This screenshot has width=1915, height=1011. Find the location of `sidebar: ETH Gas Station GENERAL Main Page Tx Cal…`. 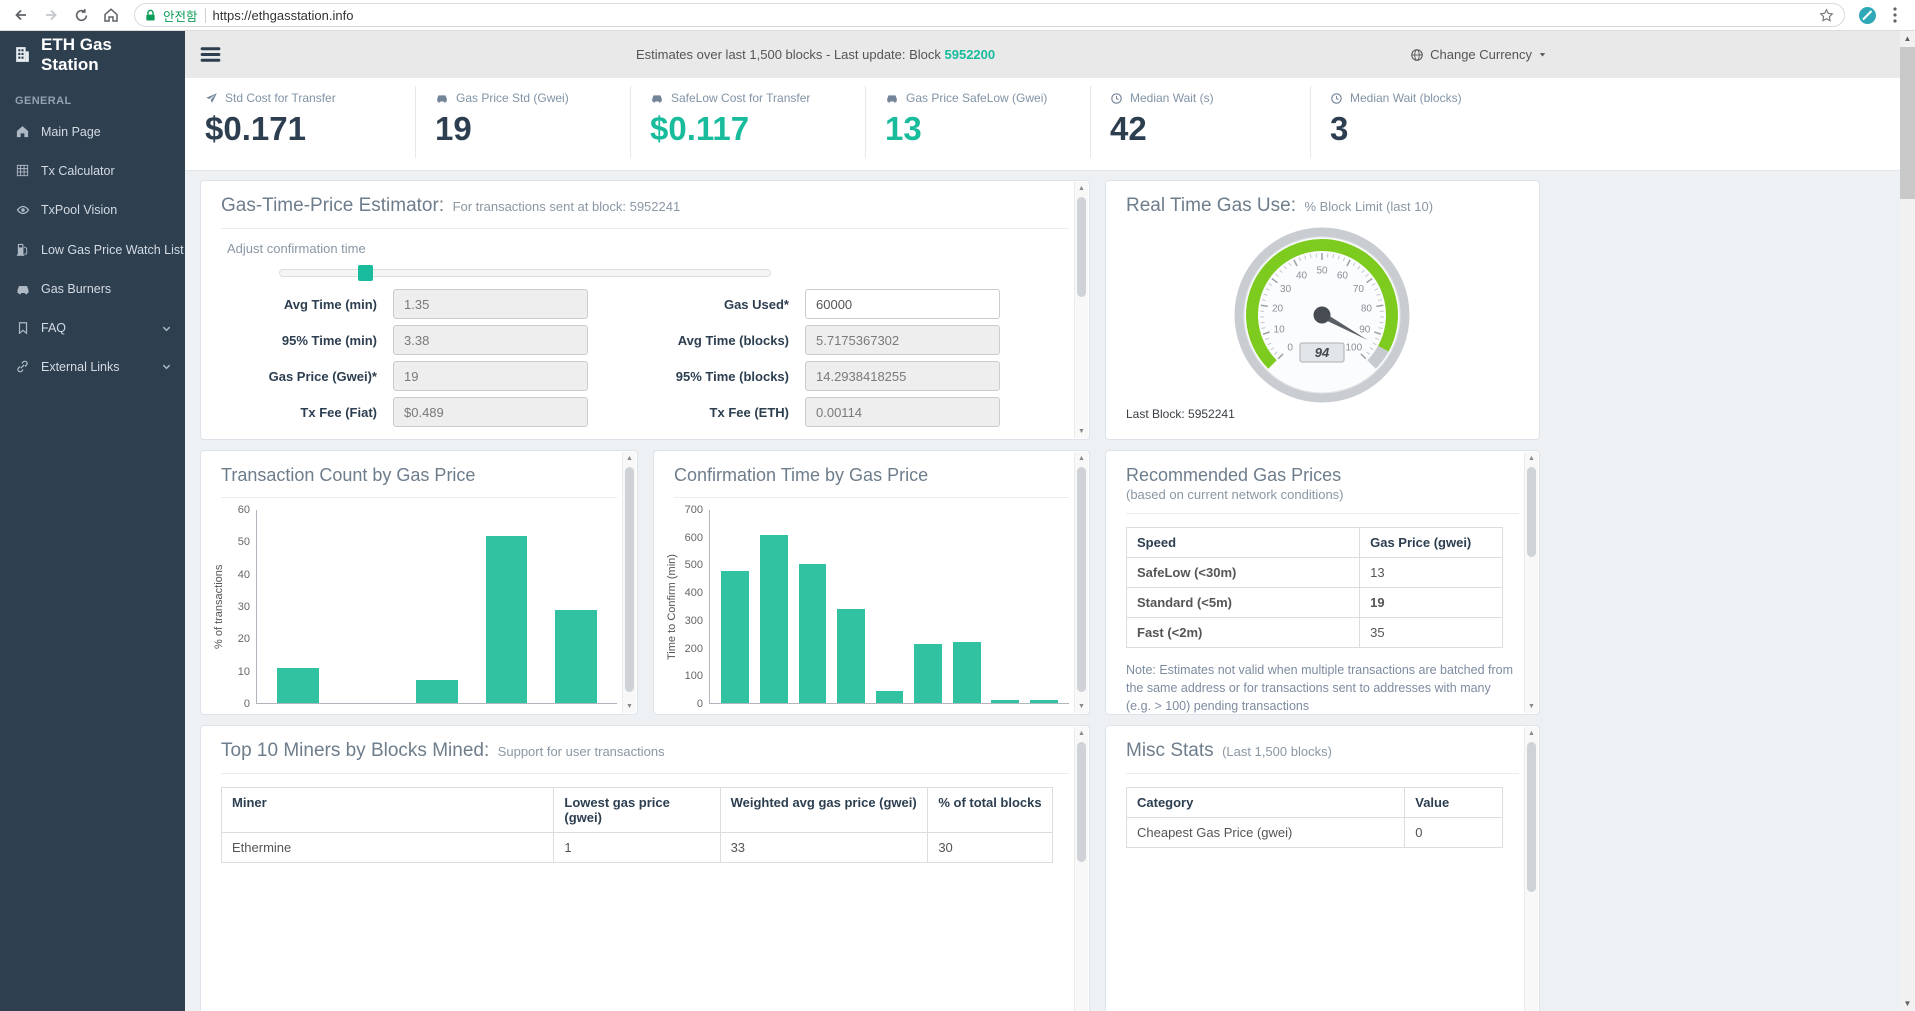

sidebar: ETH Gas Station GENERAL Main Page Tx Cal… is located at coordinates (92, 521).